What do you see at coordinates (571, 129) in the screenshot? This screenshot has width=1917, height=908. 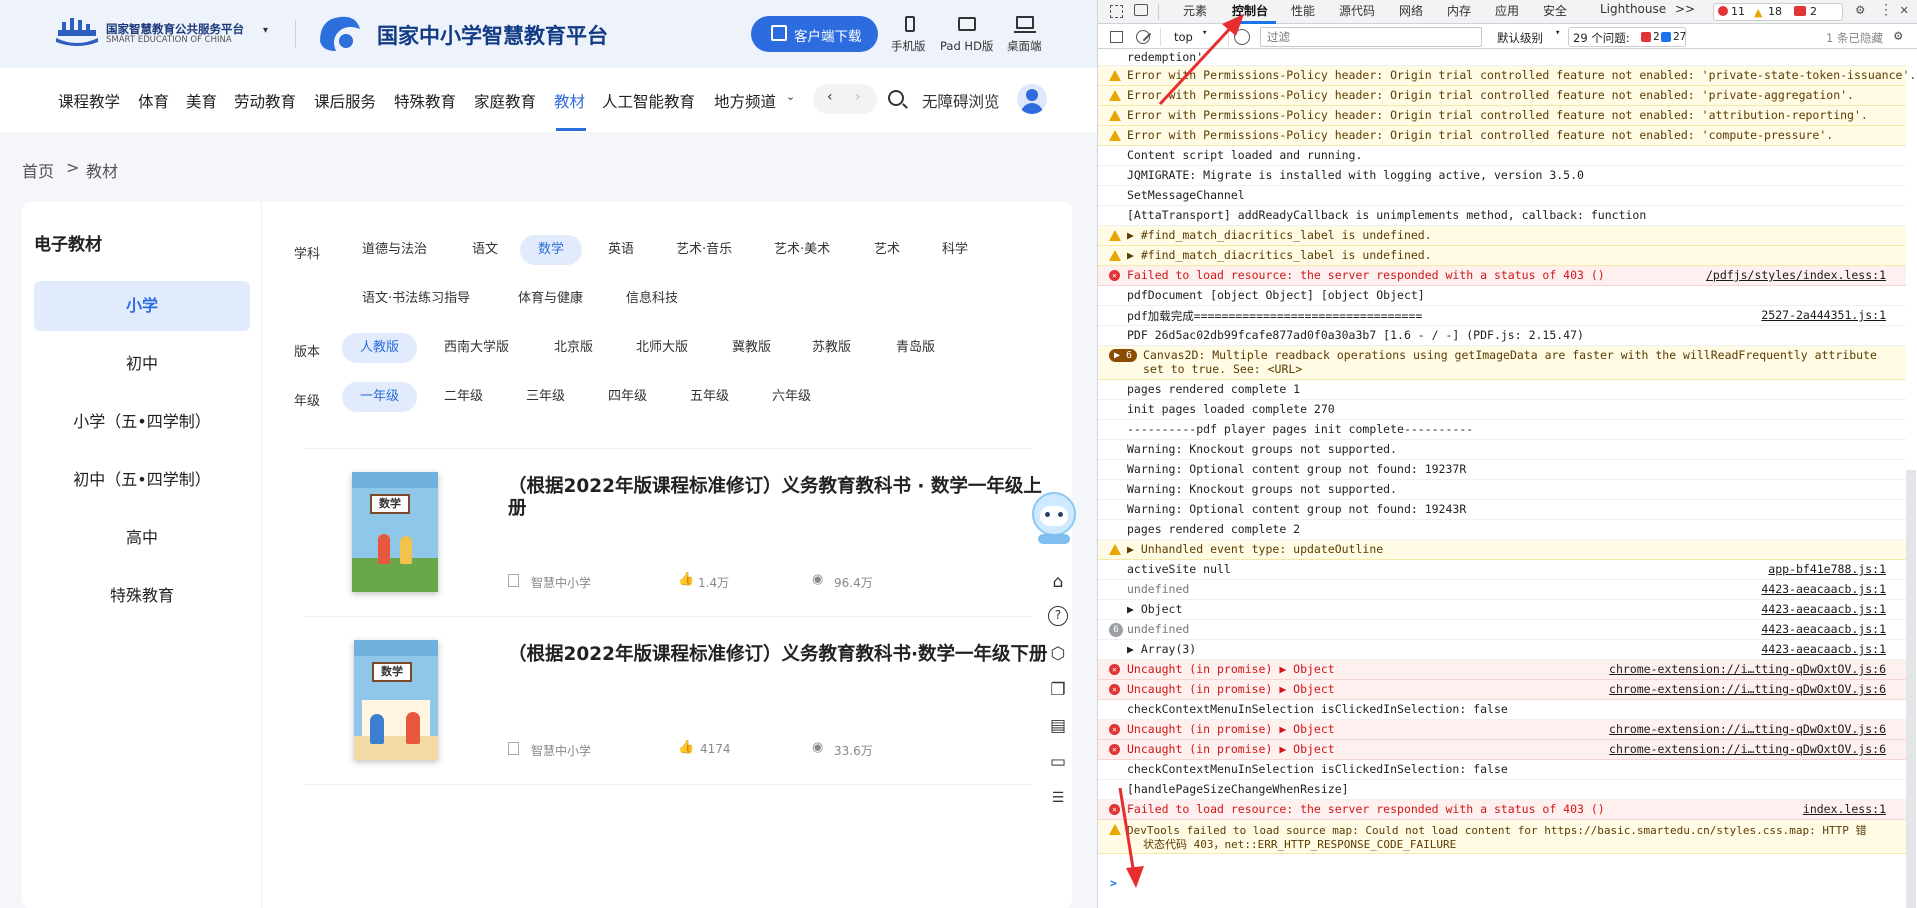 I see `nav-active-indicator` at bounding box center [571, 129].